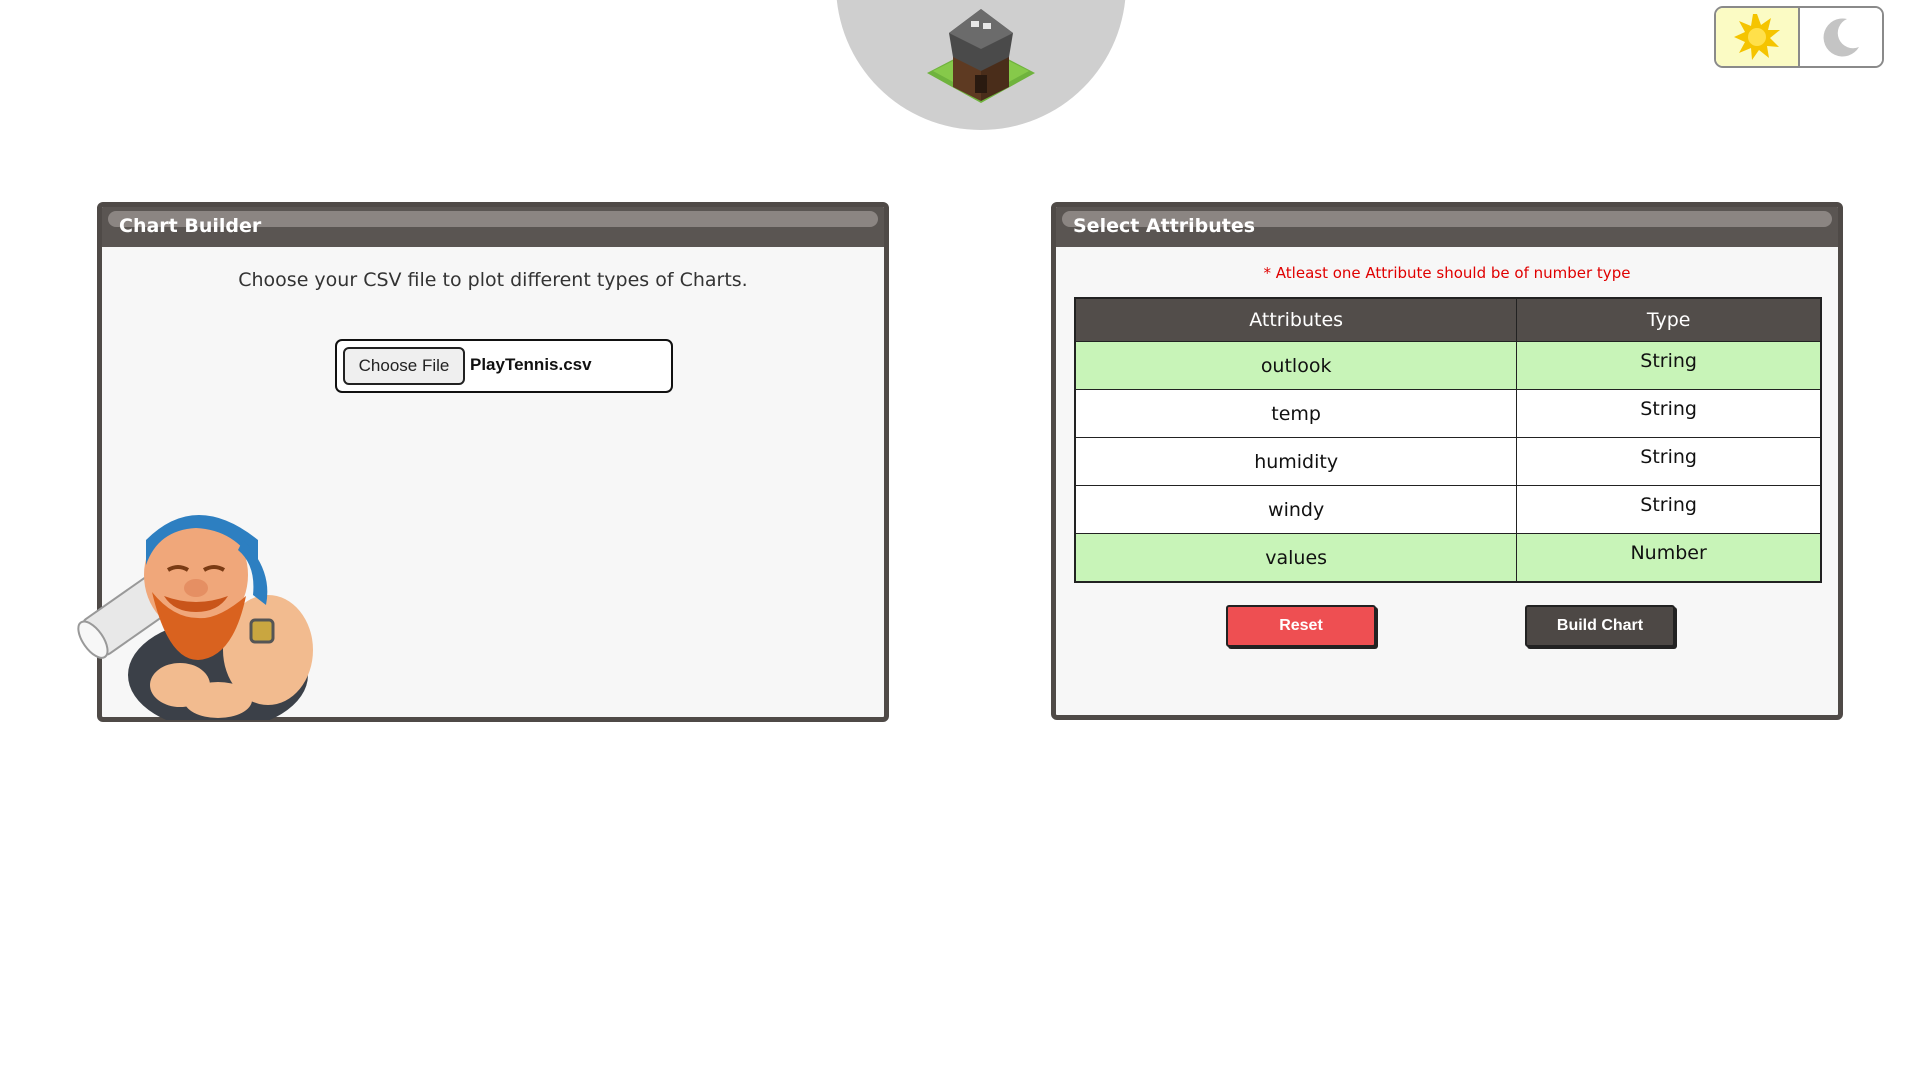  Describe the element at coordinates (1296, 558) in the screenshot. I see `attribute-name: values` at that location.